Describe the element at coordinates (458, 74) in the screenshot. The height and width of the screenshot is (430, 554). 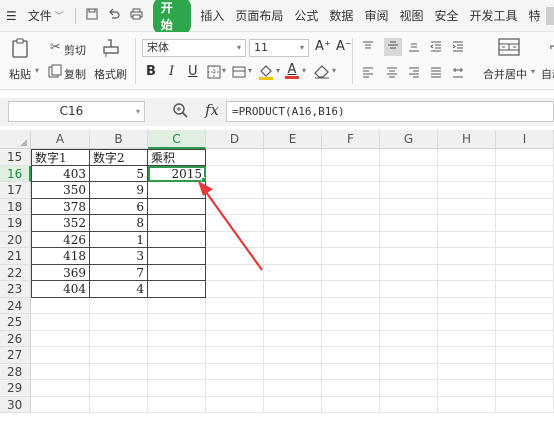
I see `distributed-align-icon` at that location.